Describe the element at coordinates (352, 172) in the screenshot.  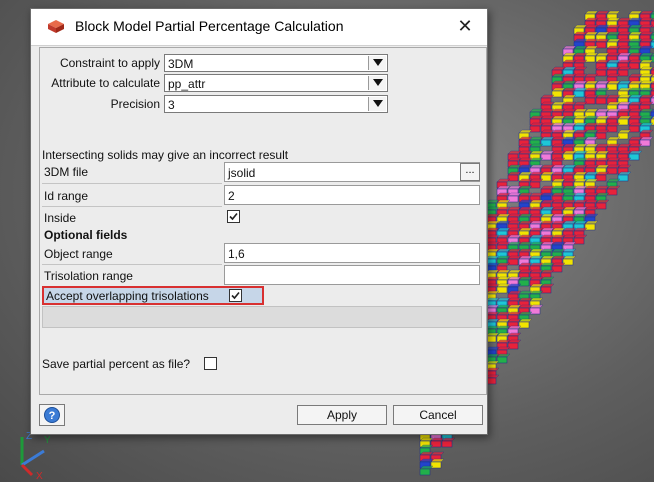
I see `file-input: jsolid` at that location.